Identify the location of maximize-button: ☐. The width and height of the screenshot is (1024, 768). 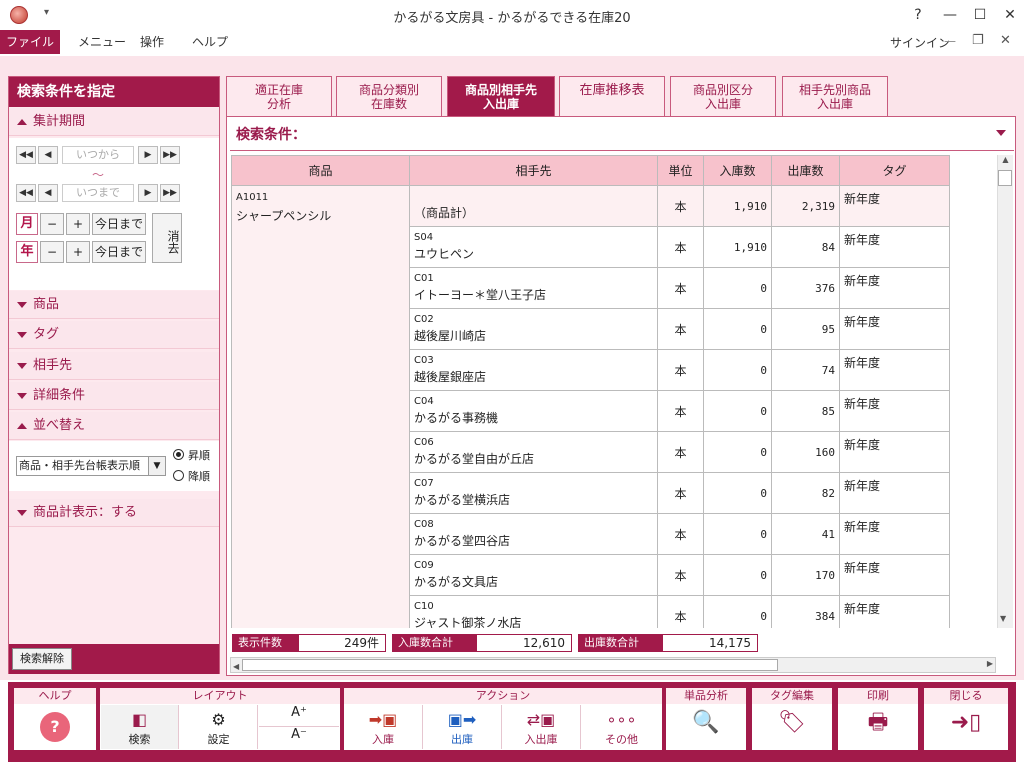
(980, 15).